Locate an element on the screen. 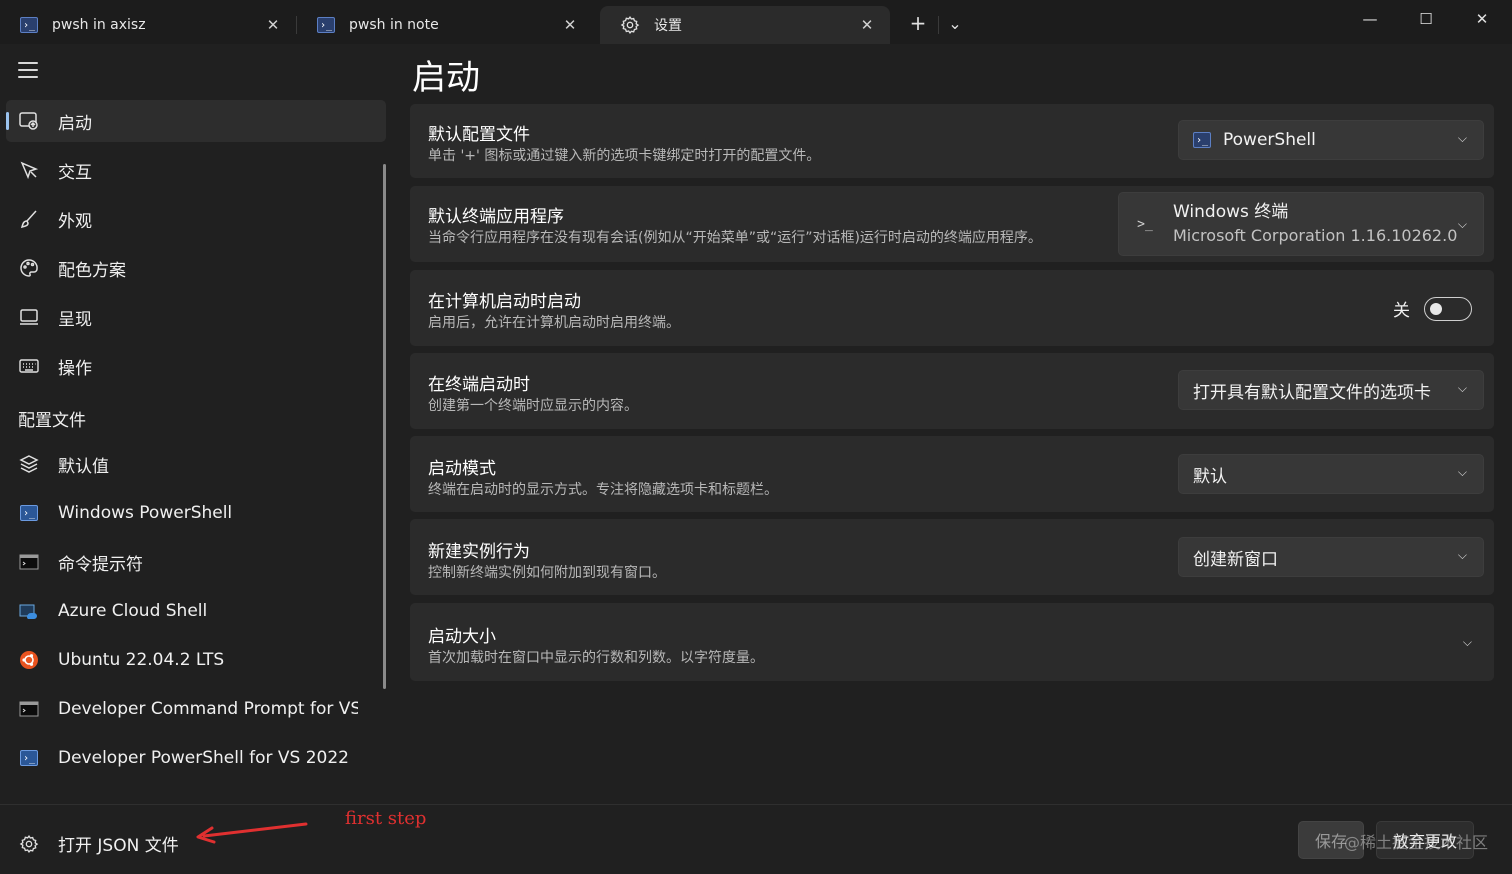  sidebar-item-label: 操作 is located at coordinates (75, 368).